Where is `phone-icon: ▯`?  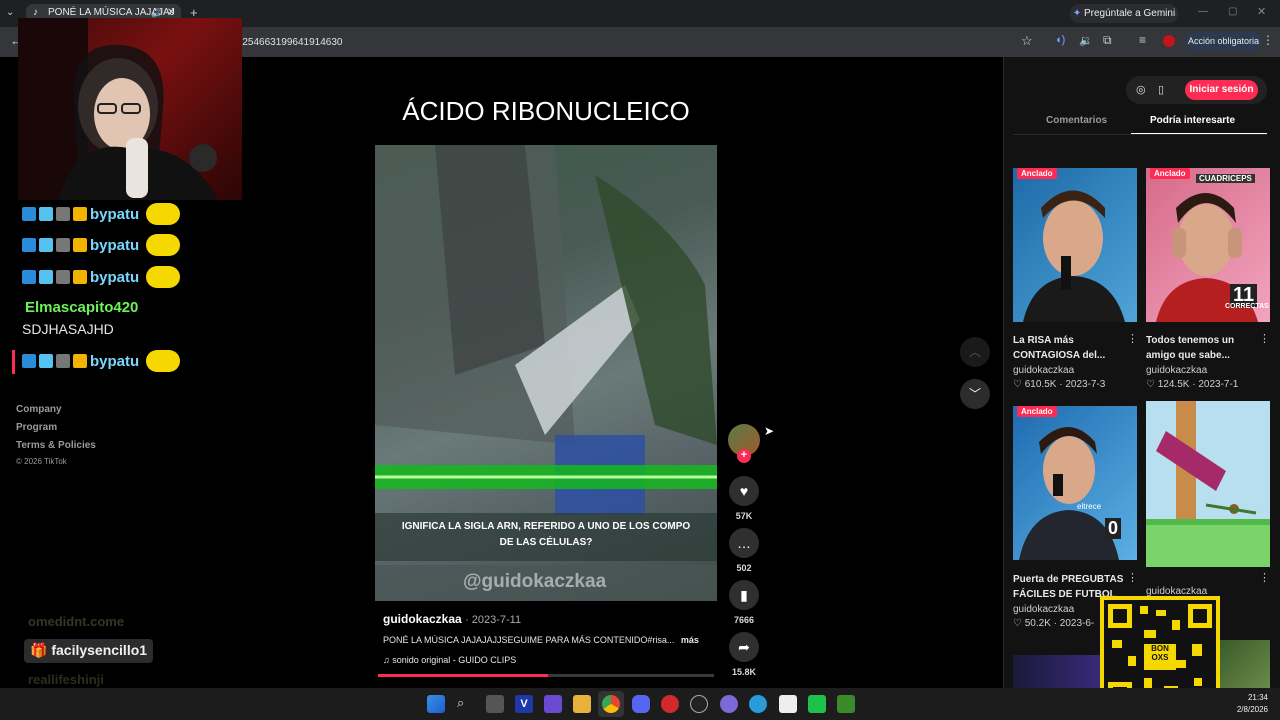
phone-icon: ▯ is located at coordinates (1161, 89).